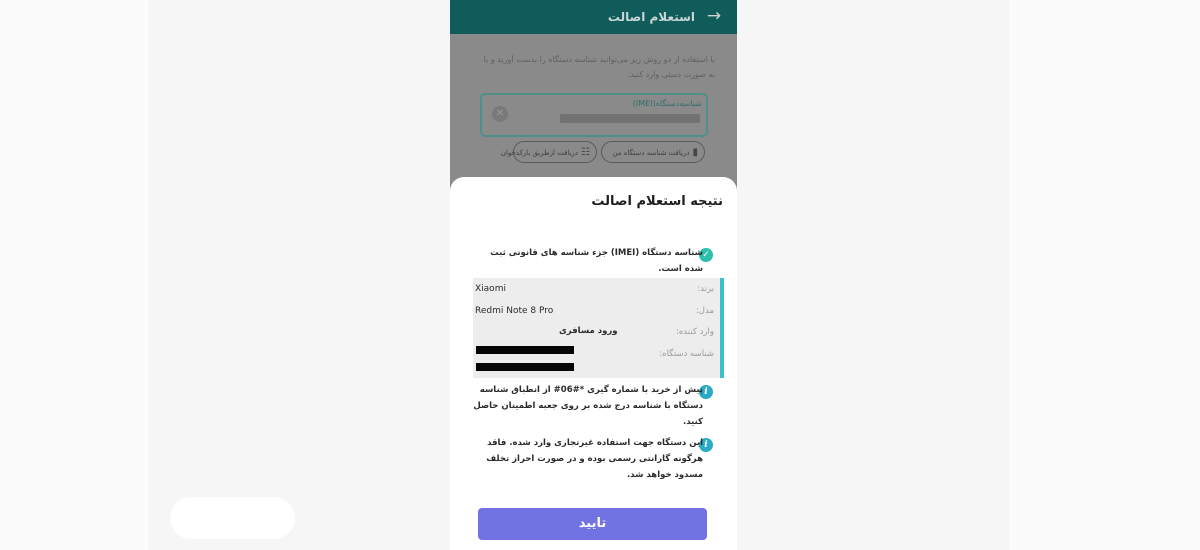 This screenshot has height=550, width=1200. What do you see at coordinates (705, 289) in the screenshot?
I see `brand-label: برند:` at bounding box center [705, 289].